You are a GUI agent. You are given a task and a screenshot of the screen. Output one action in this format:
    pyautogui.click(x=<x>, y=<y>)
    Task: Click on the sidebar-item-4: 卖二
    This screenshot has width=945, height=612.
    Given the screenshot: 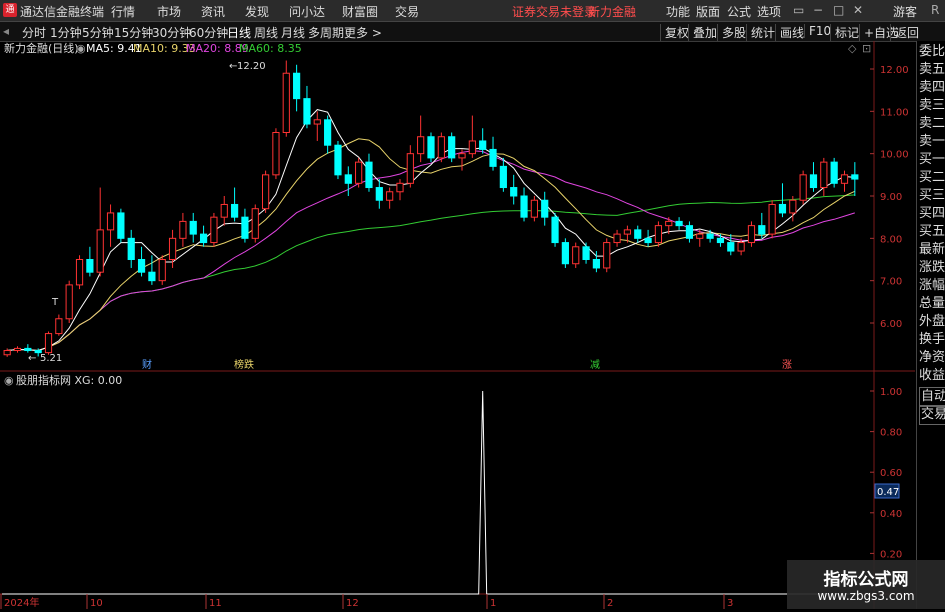 What is the action you would take?
    pyautogui.click(x=932, y=124)
    